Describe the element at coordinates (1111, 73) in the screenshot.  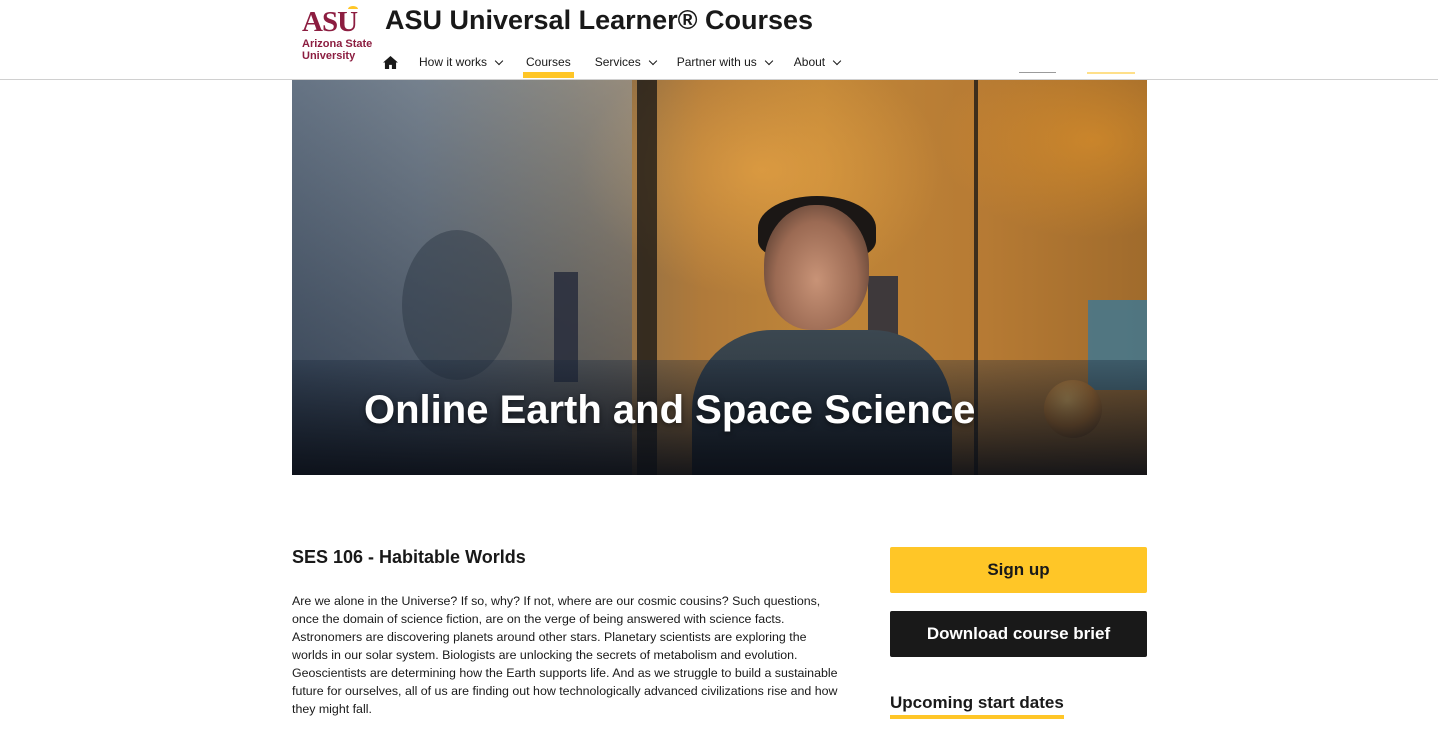
I see `header-accent` at that location.